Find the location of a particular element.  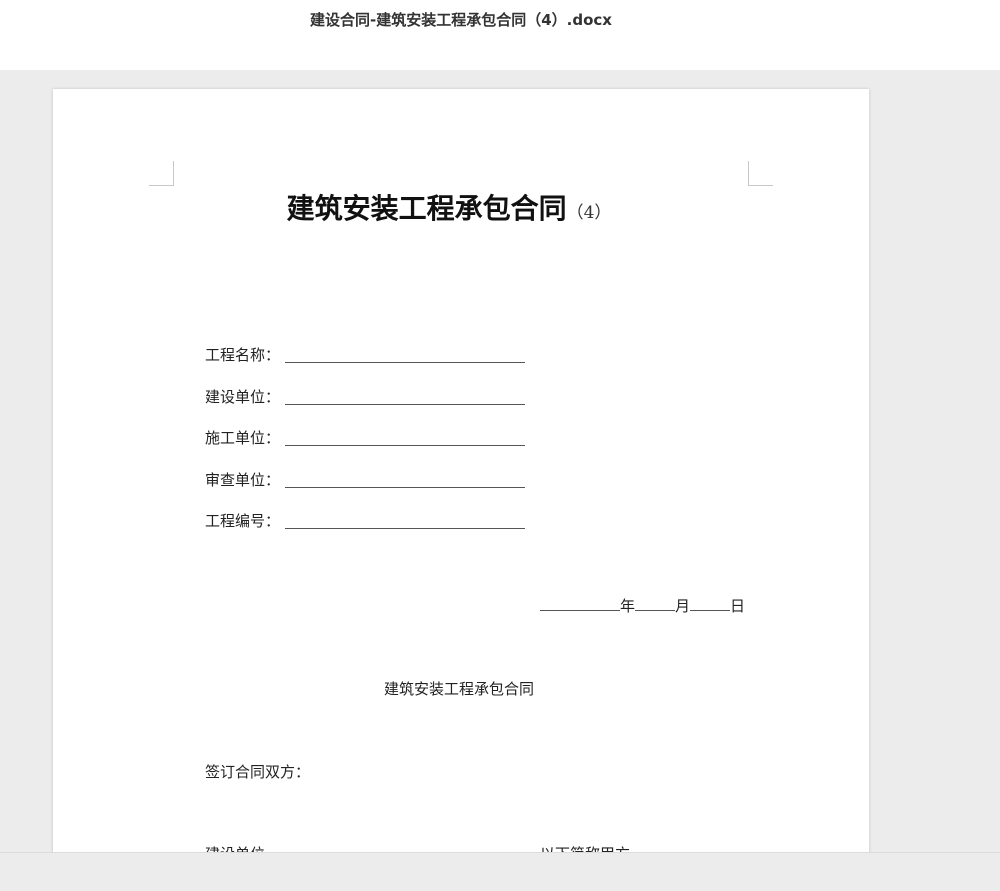

field-label: 审查单位： is located at coordinates (243, 480).